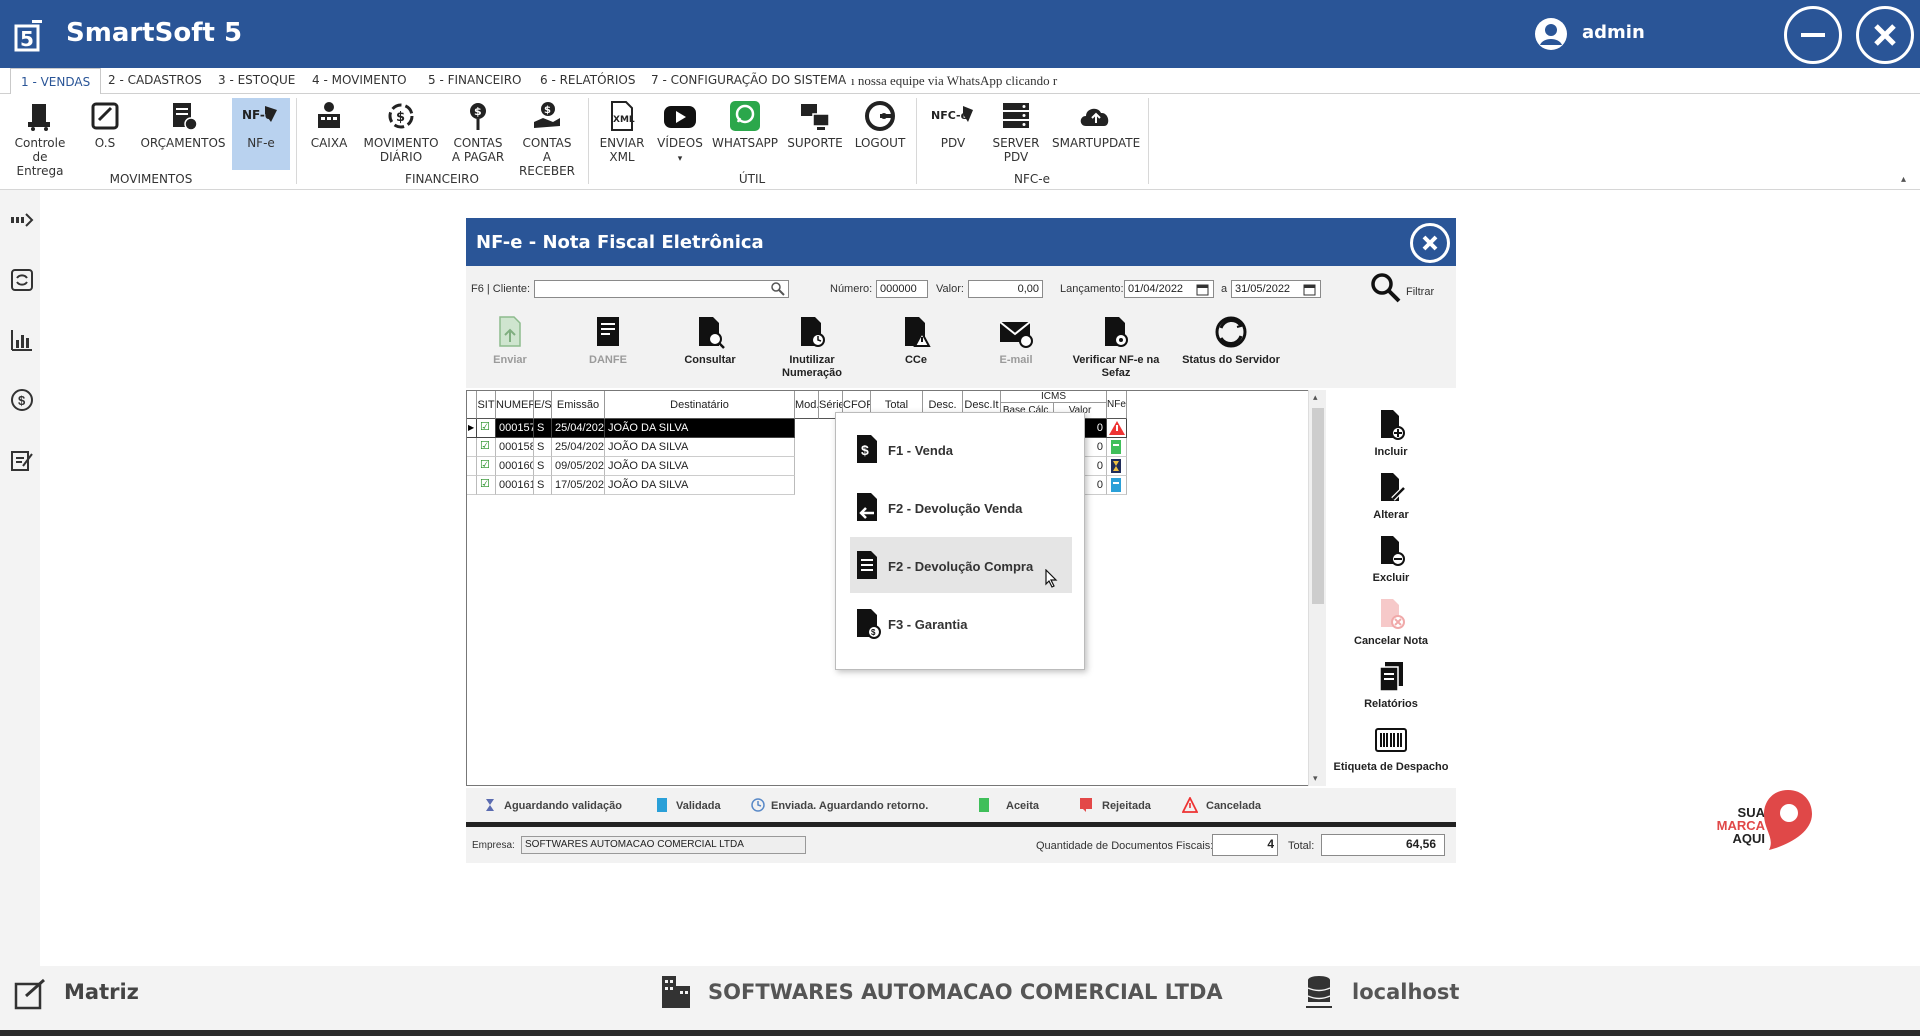 The image size is (1920, 1036). Describe the element at coordinates (401, 134) in the screenshot. I see `movimento-diario-button: $ MOVIMENTO DIÁRIO` at that location.